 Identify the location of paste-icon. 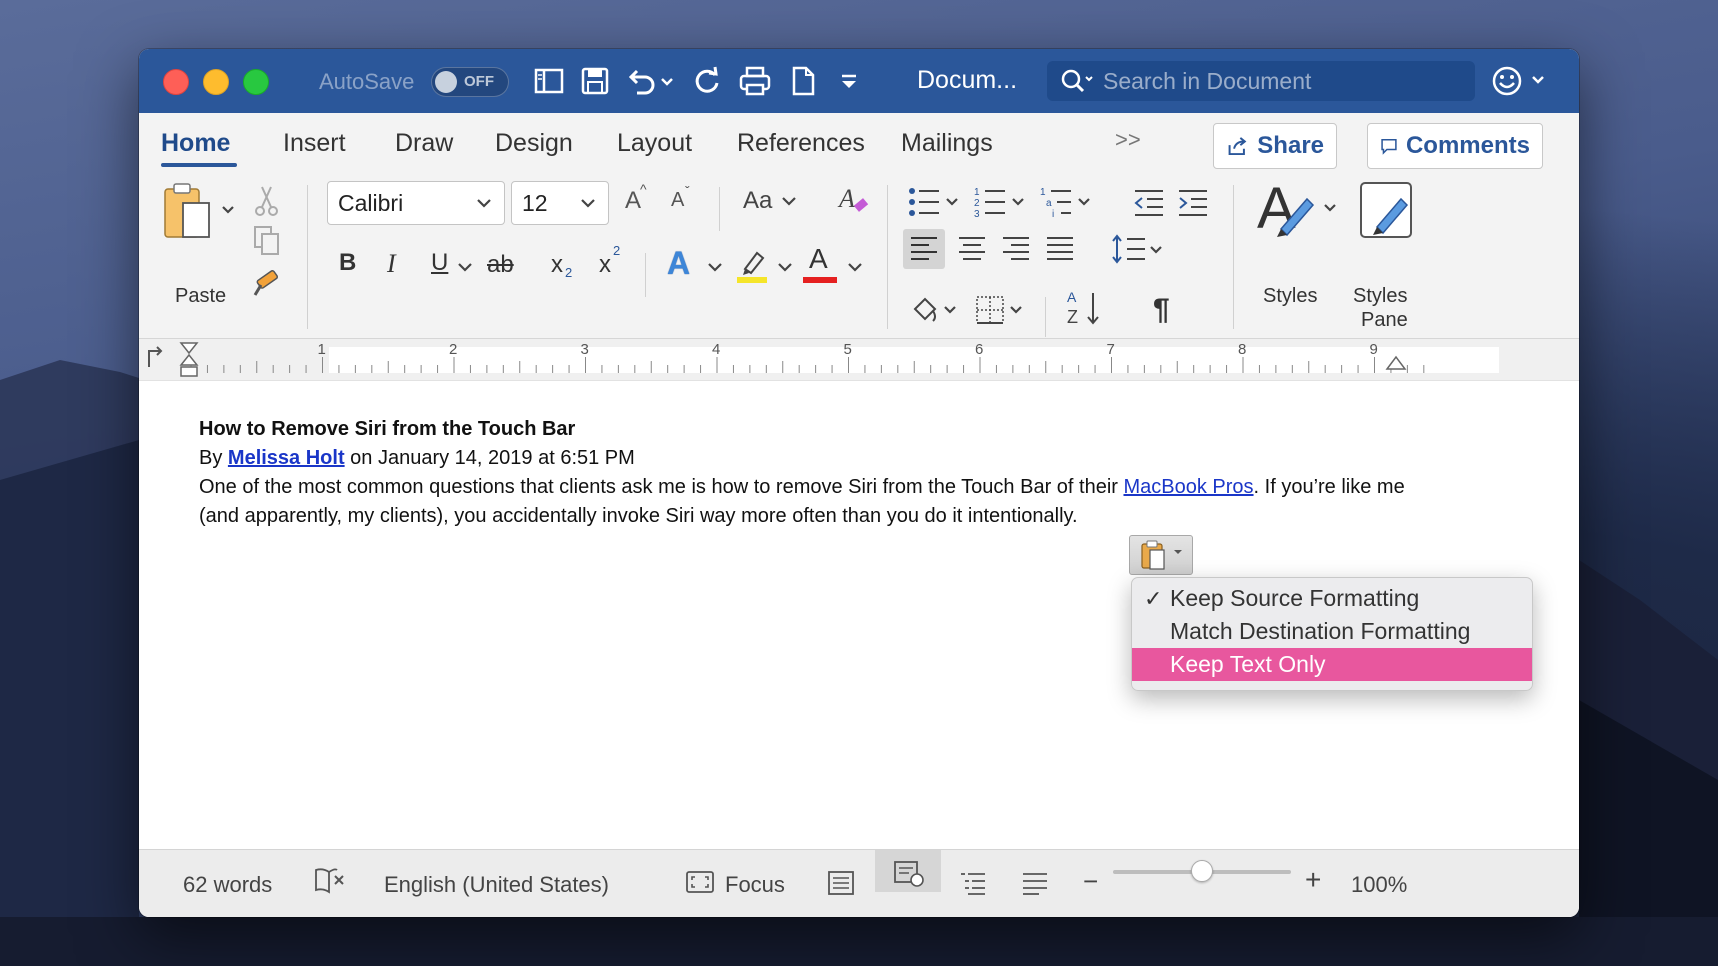
(202, 217).